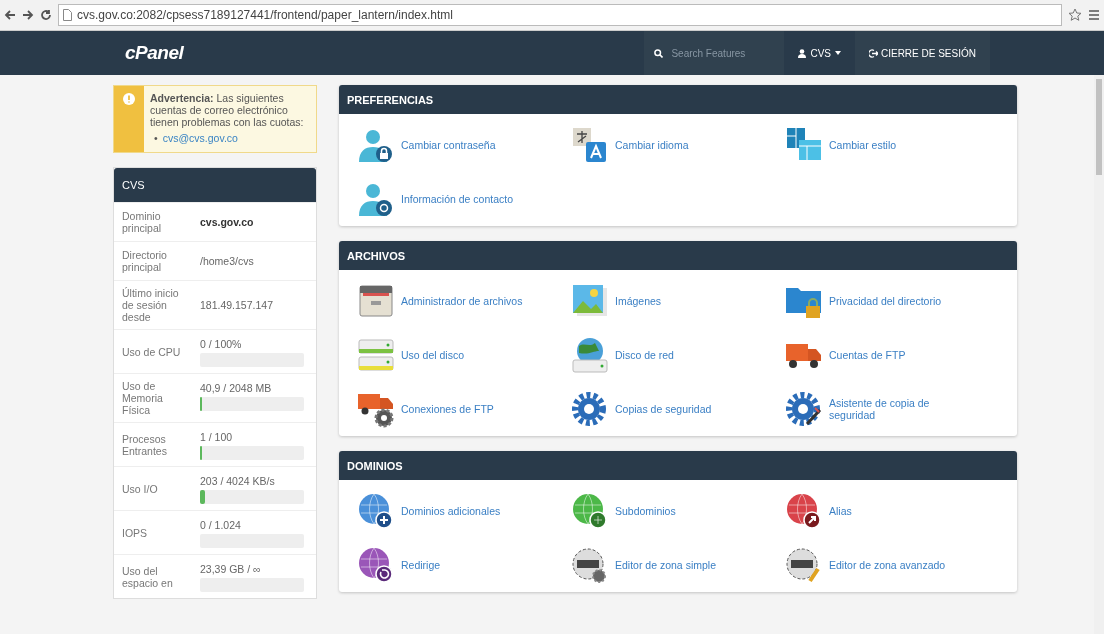 The height and width of the screenshot is (634, 1104). What do you see at coordinates (464, 301) in the screenshot?
I see `feature-link: Administrador de archivos` at bounding box center [464, 301].